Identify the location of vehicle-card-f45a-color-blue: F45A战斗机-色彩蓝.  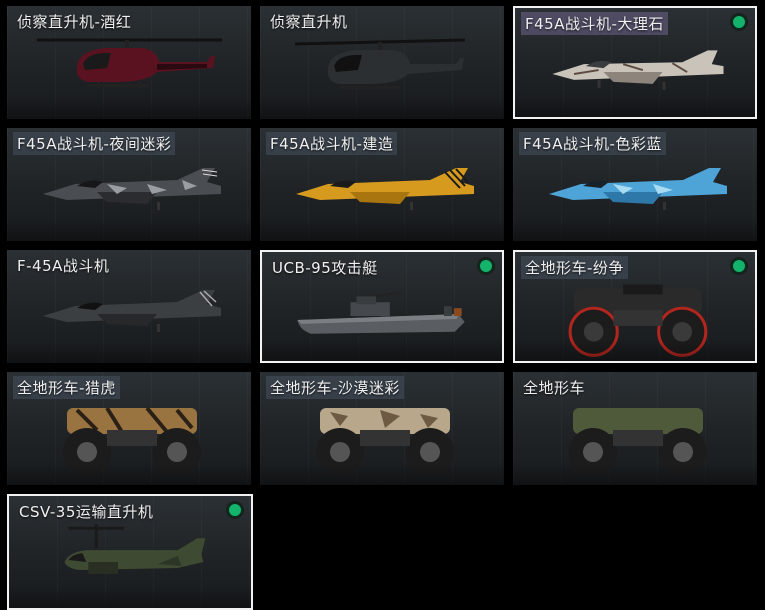
(635, 184).